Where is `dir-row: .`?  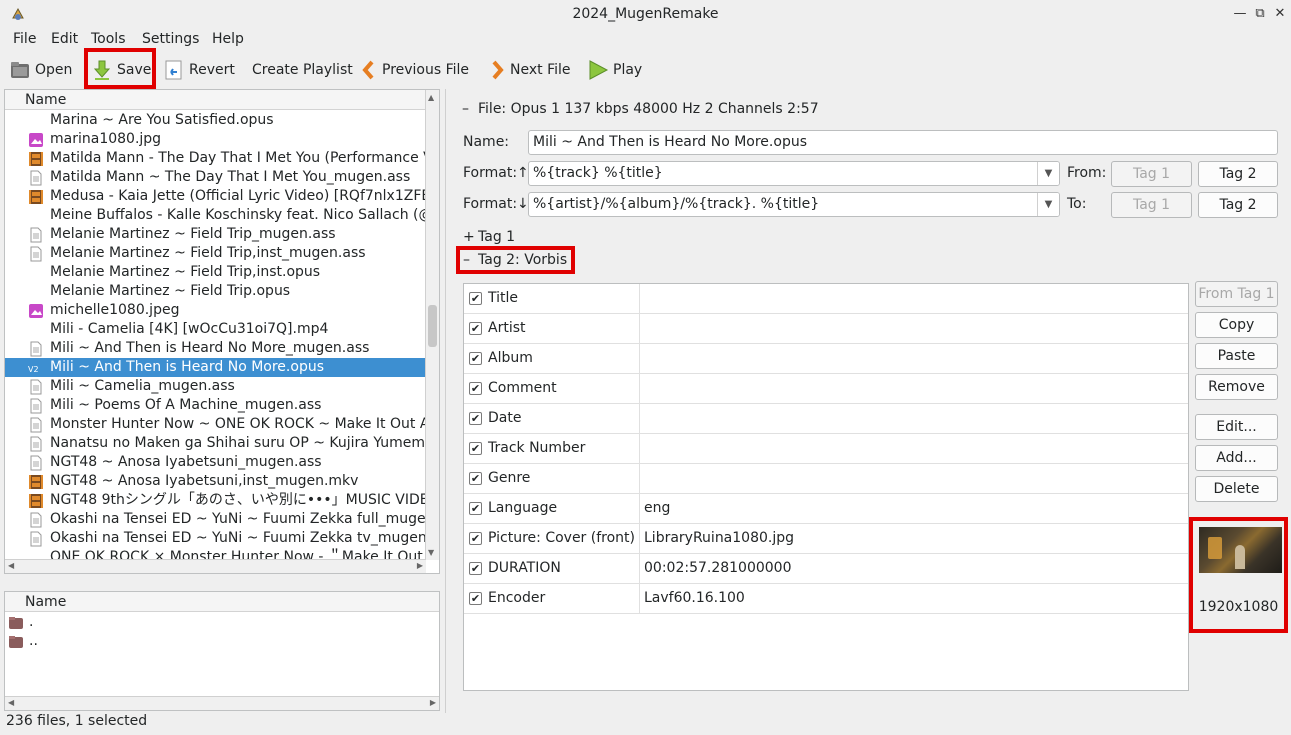
dir-row: . is located at coordinates (215, 622).